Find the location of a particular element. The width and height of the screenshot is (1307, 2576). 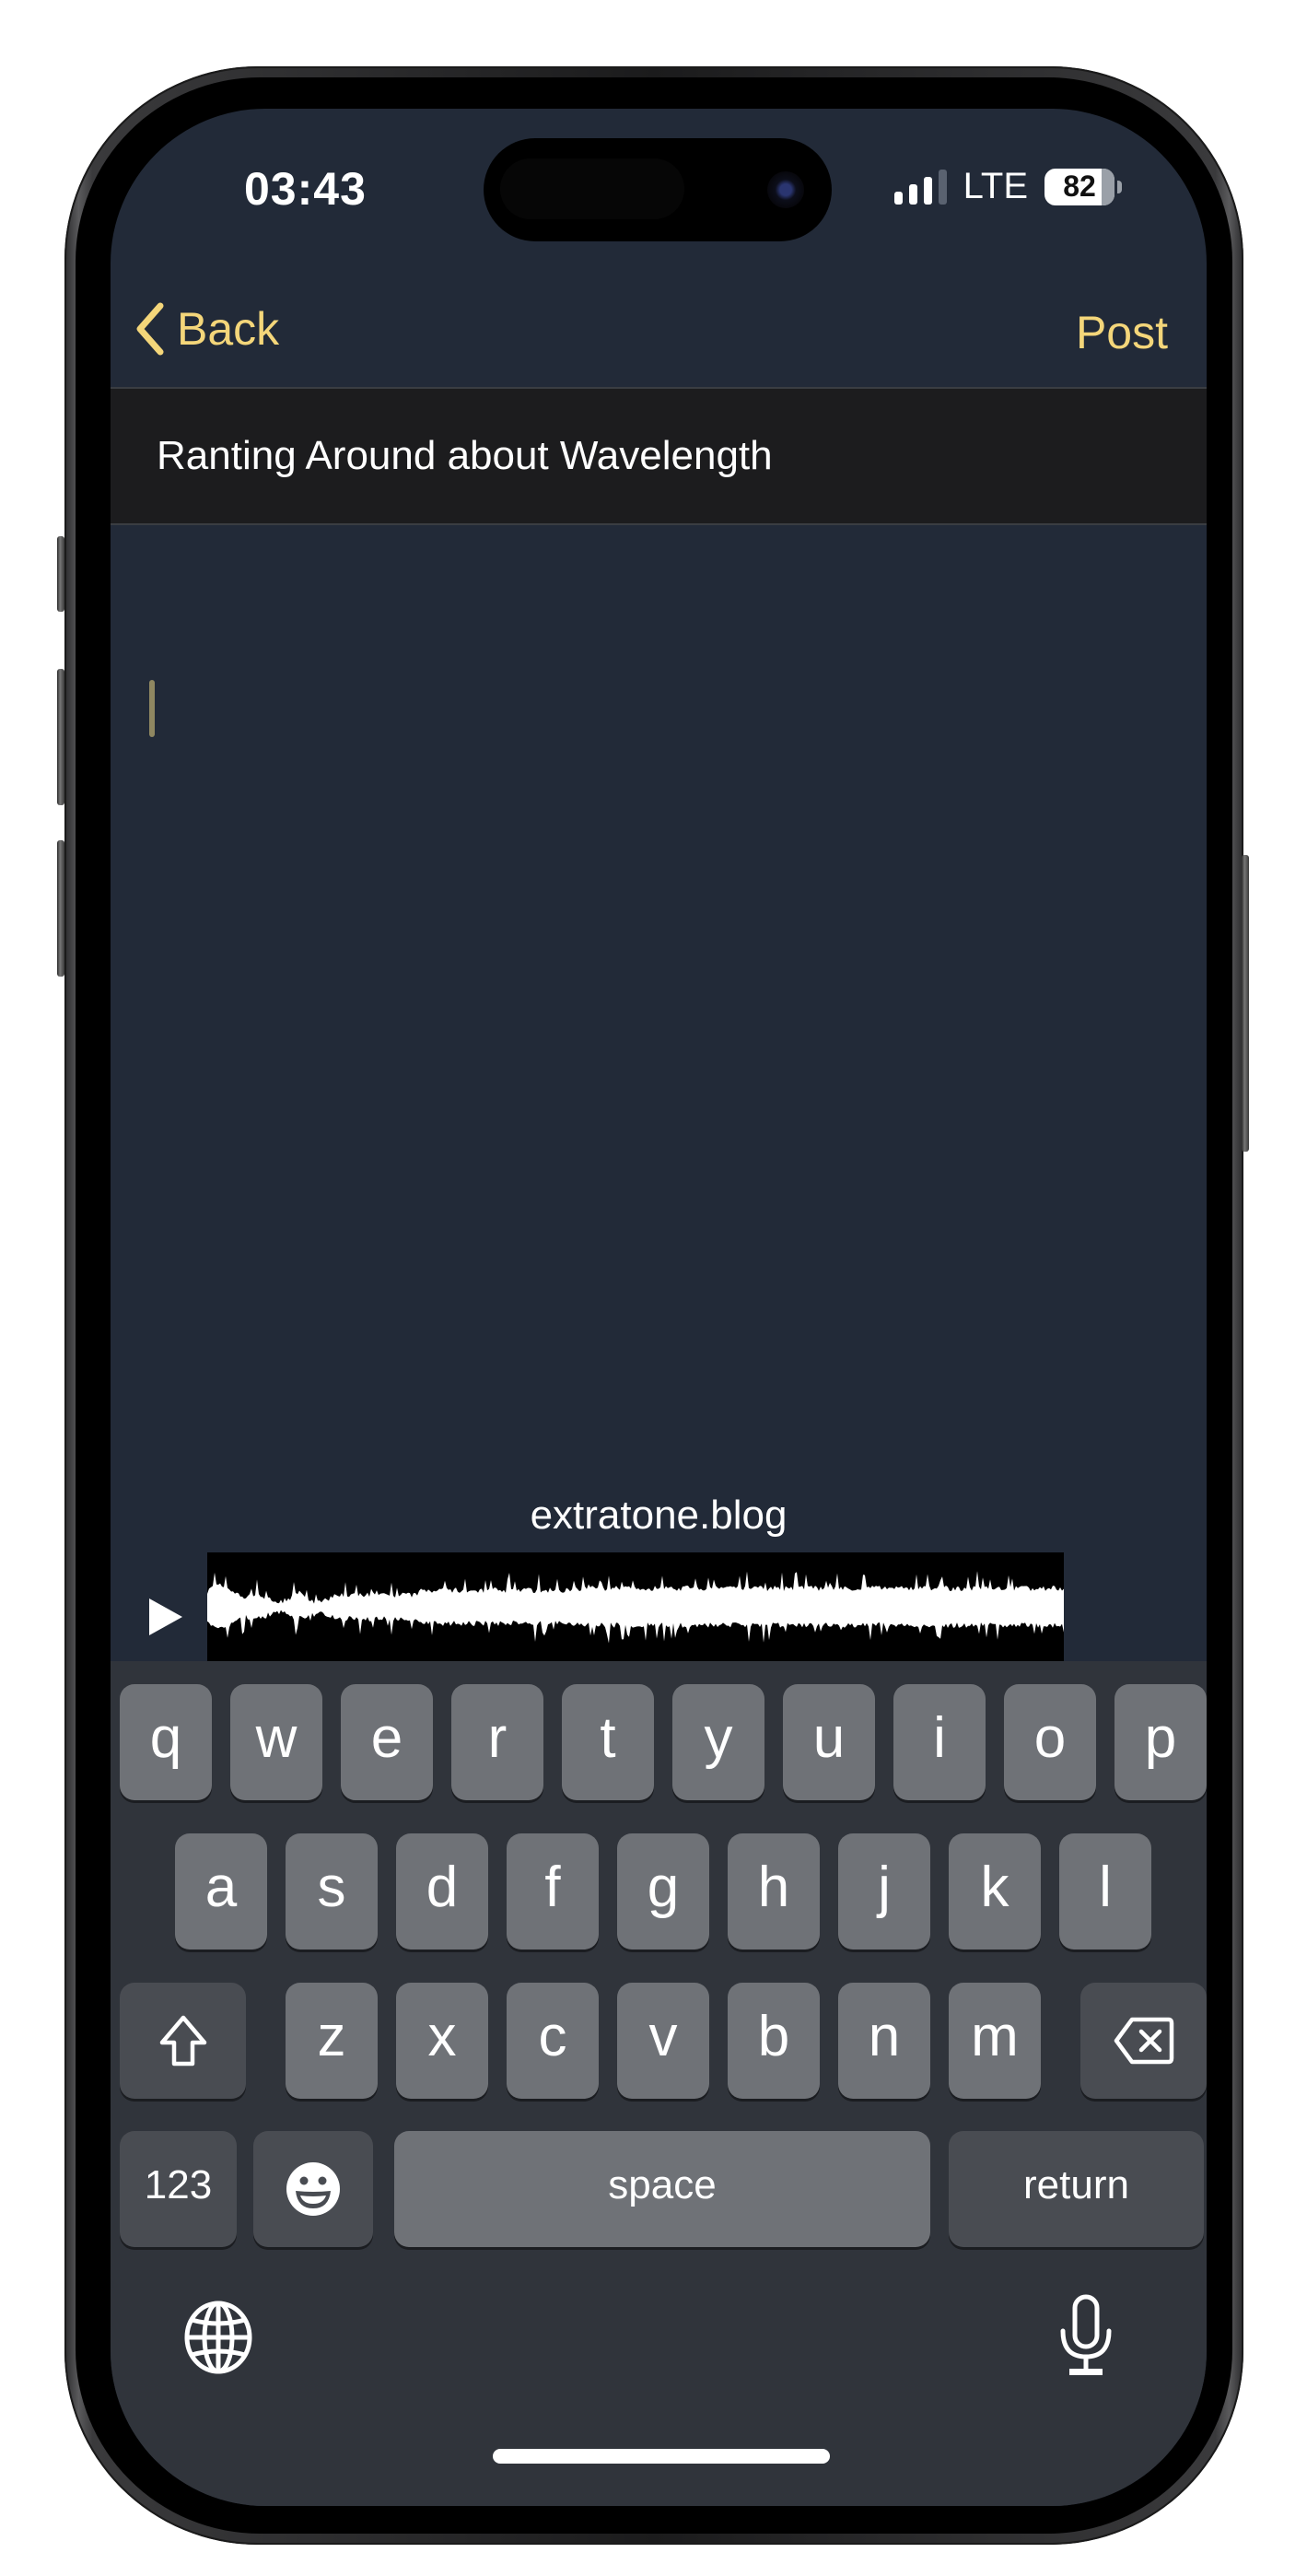

key-r: r is located at coordinates (497, 1742).